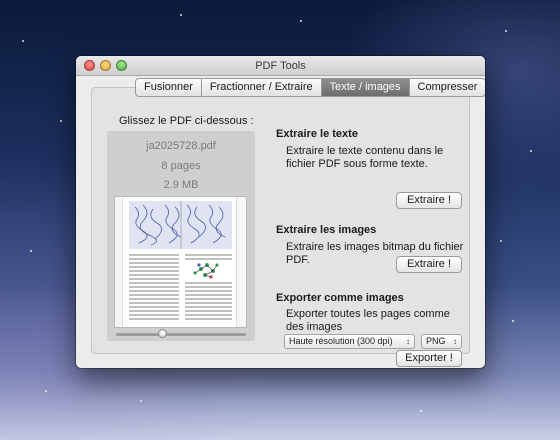  Describe the element at coordinates (186, 121) in the screenshot. I see `drop-instruction: Glissez le PDF ci-dessous :` at that location.